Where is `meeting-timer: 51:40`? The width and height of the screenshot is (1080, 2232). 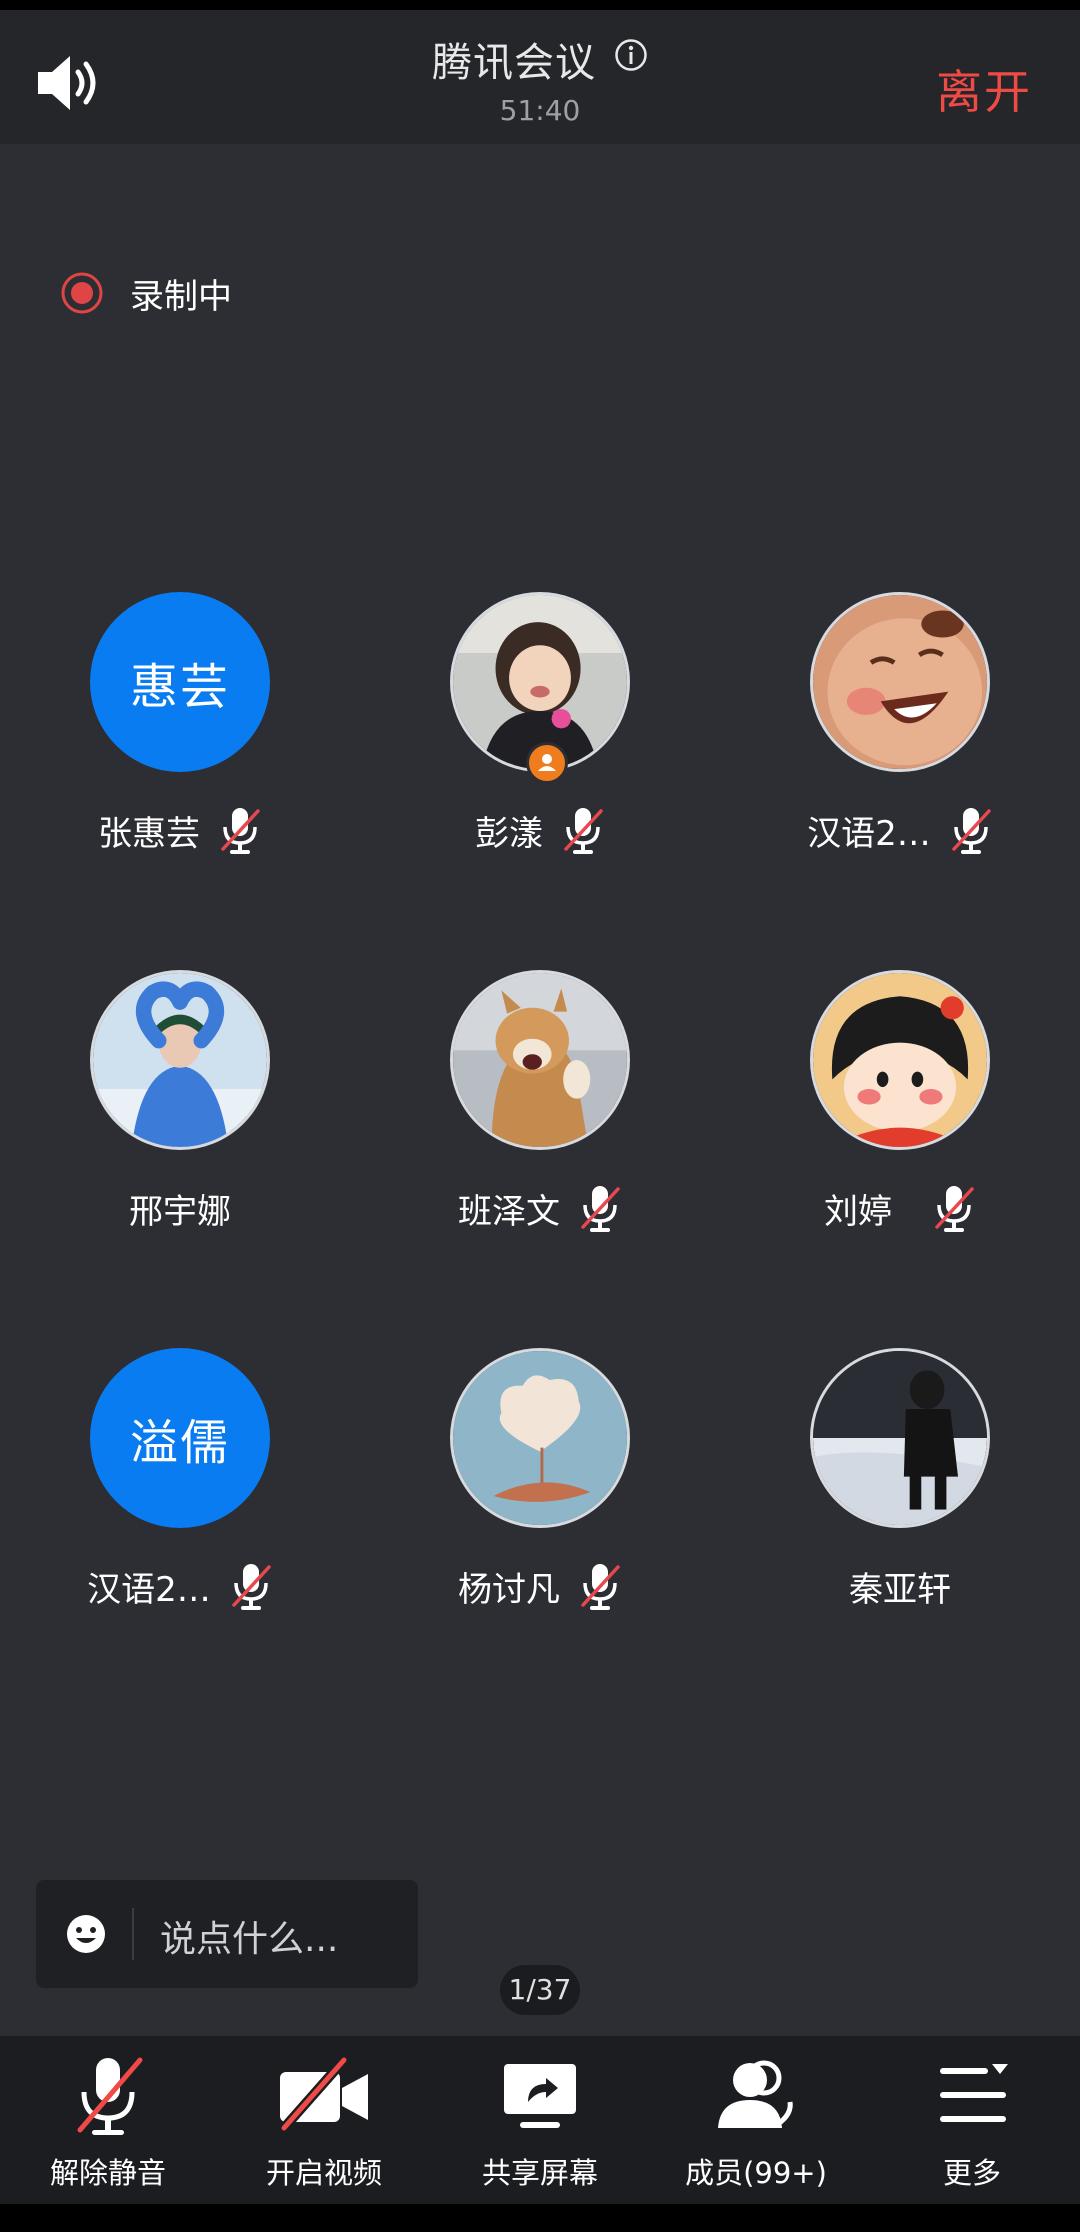 meeting-timer: 51:40 is located at coordinates (540, 110).